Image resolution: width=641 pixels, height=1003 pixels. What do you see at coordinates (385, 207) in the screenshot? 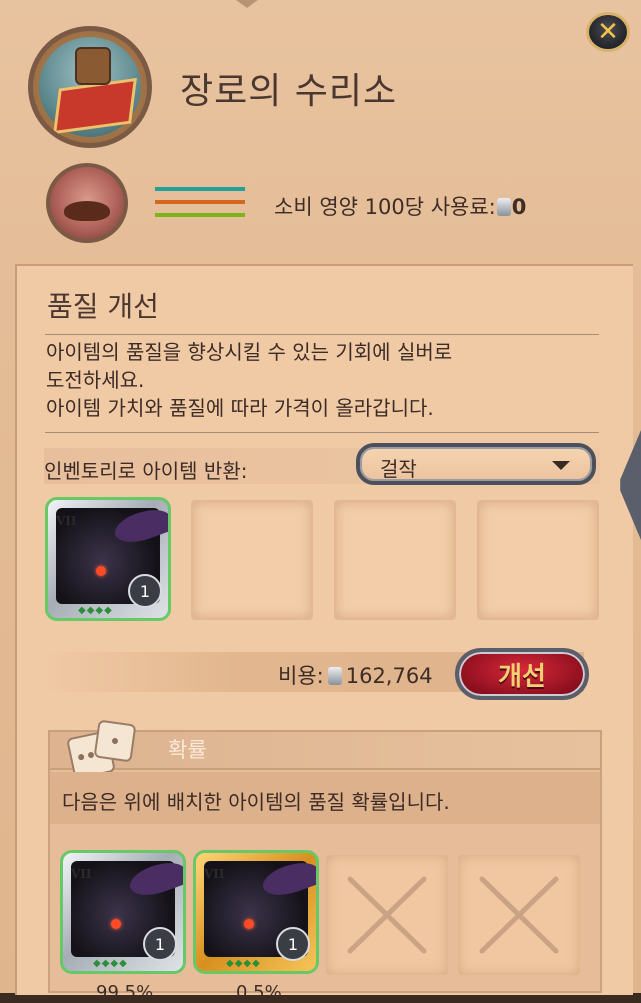
I see `usage-fee-label: 소비 영양 100당 사용료:` at bounding box center [385, 207].